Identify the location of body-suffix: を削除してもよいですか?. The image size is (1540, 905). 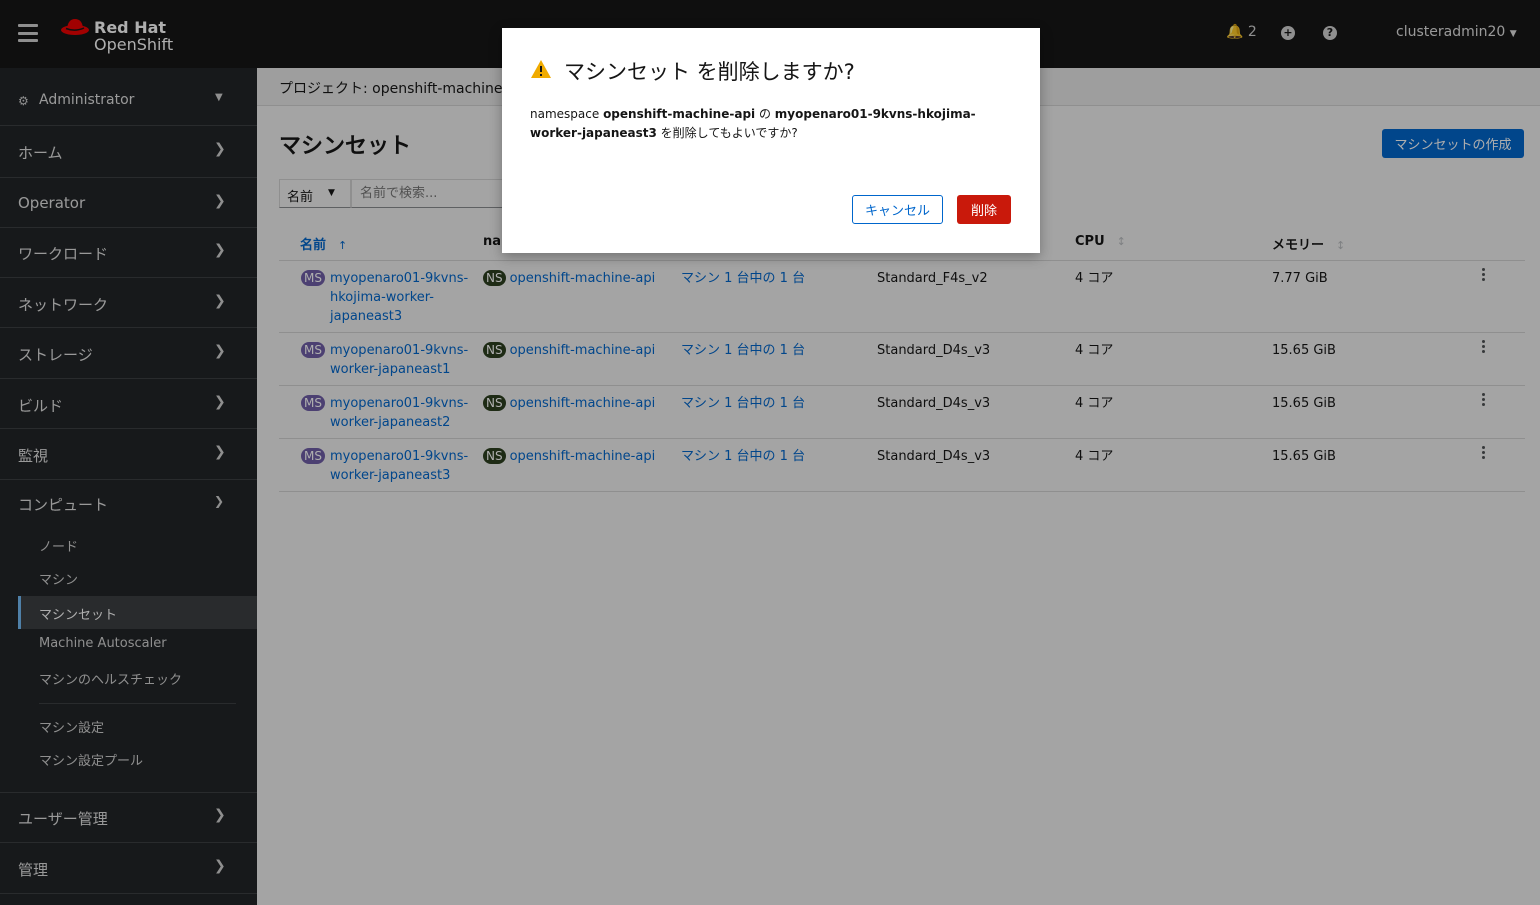
(727, 133).